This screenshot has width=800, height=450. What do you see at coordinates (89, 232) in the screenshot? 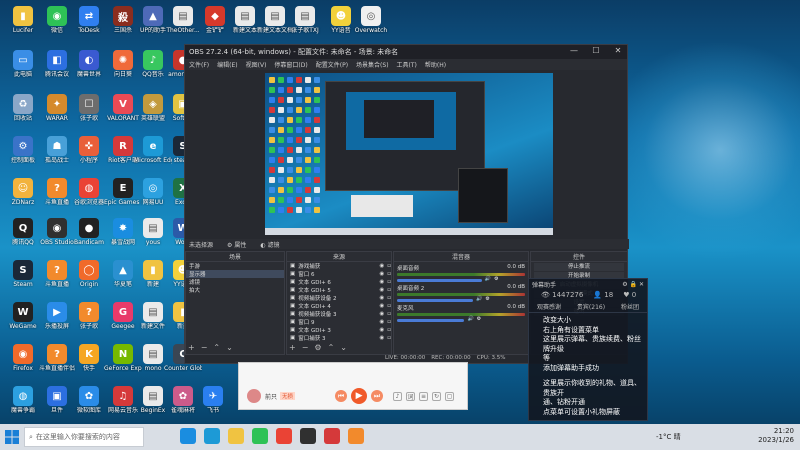
I see `desktop-icon: ● Bandicam` at bounding box center [89, 232].